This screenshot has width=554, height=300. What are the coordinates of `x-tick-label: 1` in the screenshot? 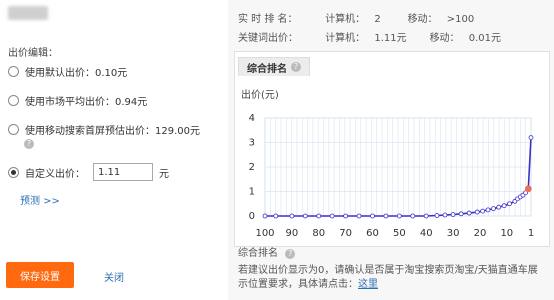 It's located at (531, 233).